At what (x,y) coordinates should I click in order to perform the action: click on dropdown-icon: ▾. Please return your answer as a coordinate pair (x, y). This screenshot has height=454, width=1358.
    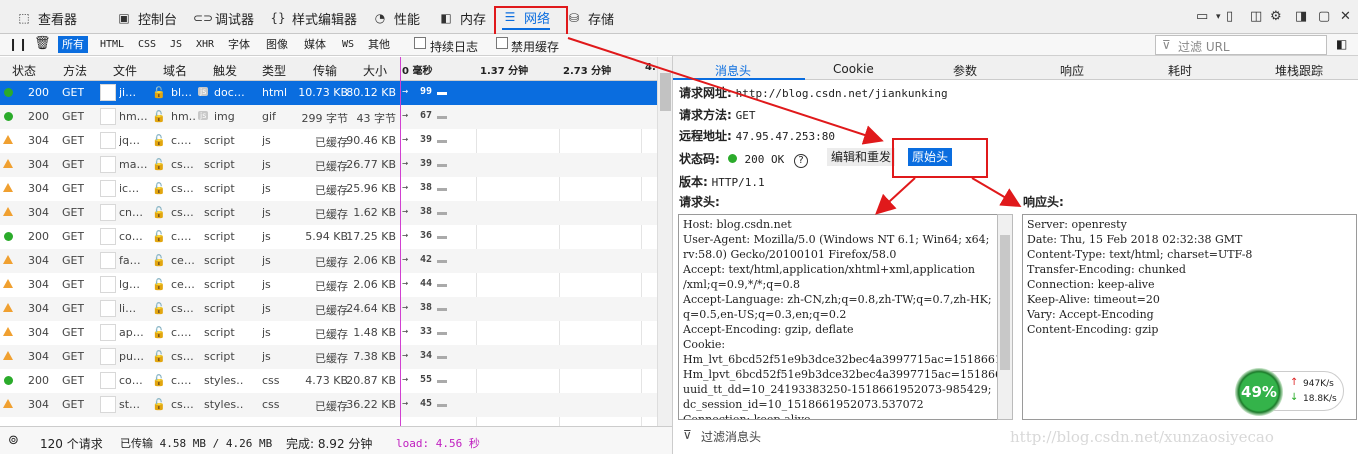
    Looking at the image, I should click on (1218, 17).